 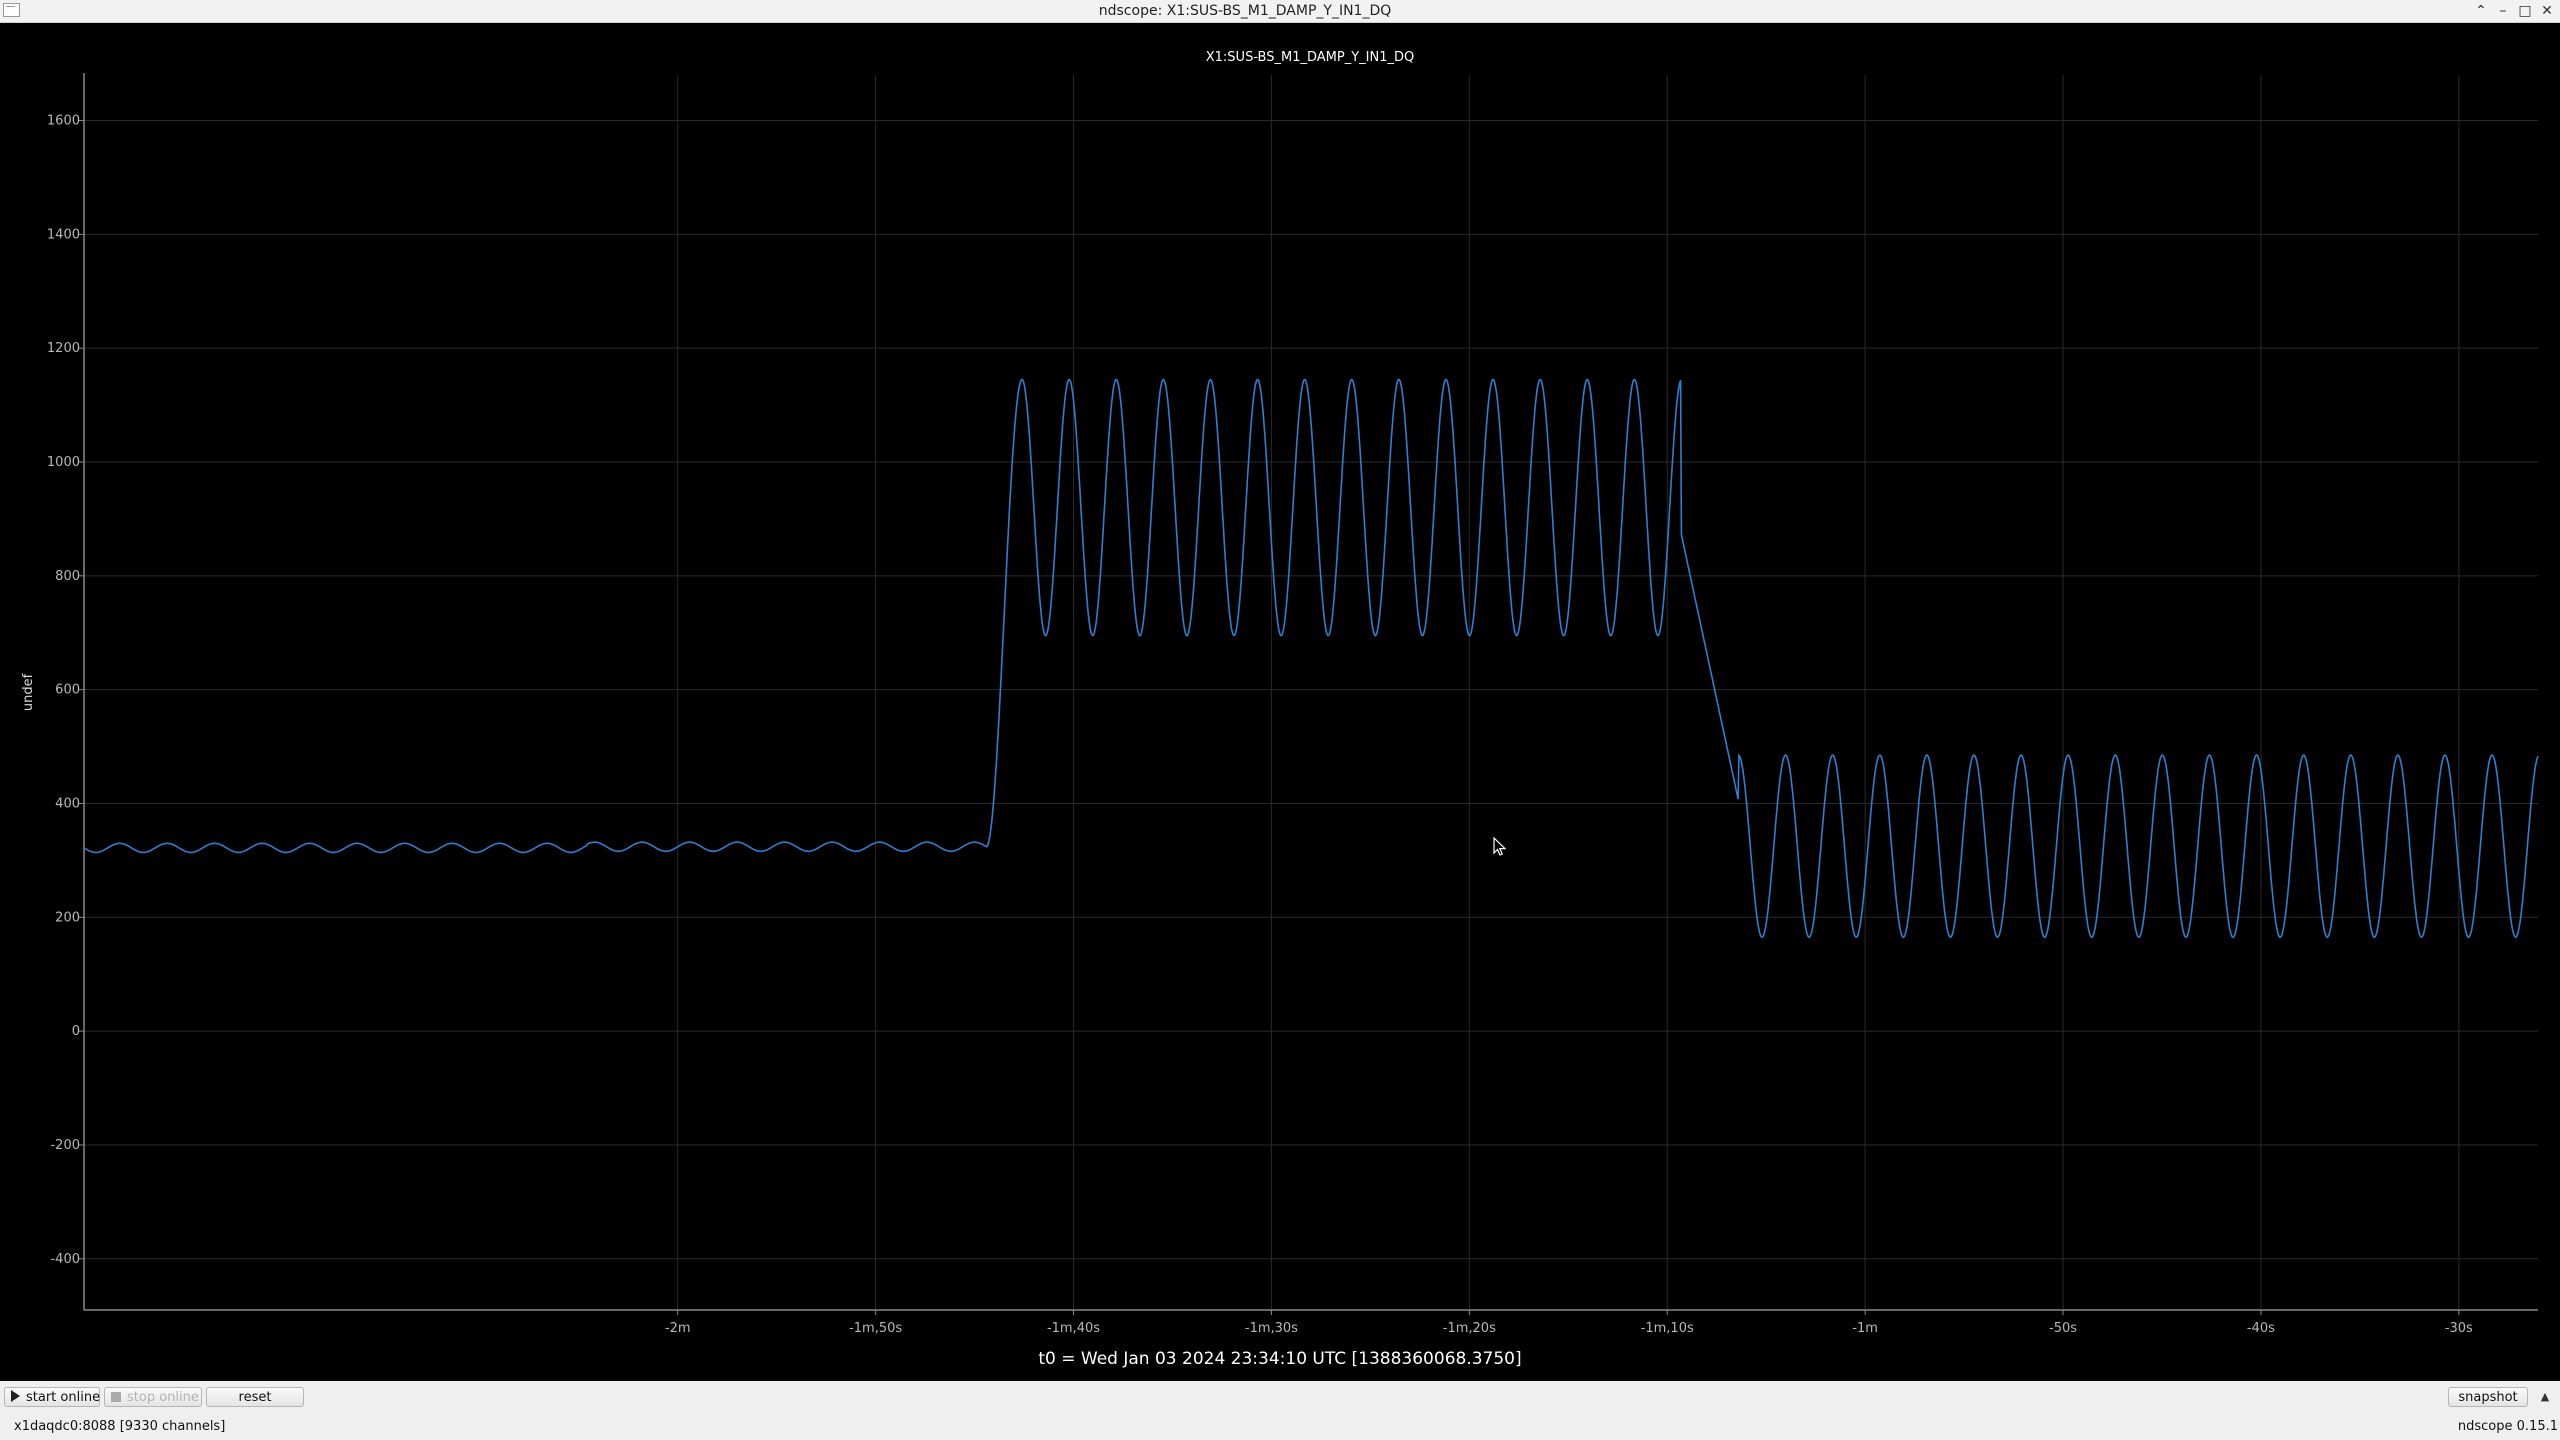 I want to click on x-tick-label: -1m,40s, so click(x=1073, y=1328).